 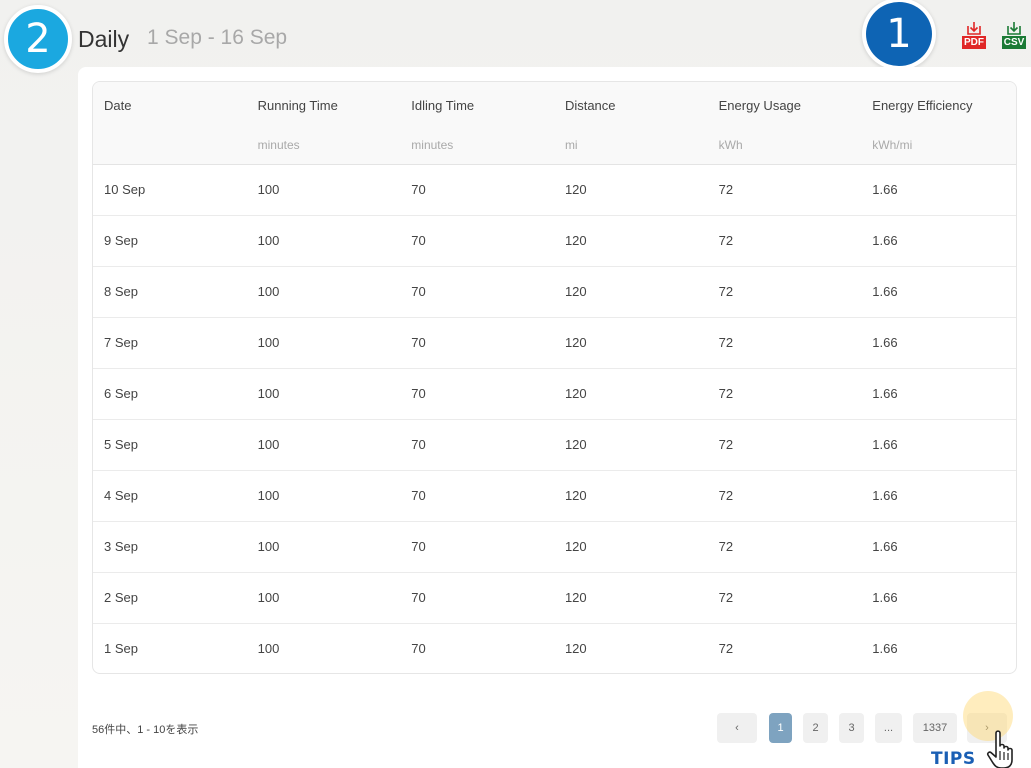 I want to click on unit-date, so click(x=170, y=145).